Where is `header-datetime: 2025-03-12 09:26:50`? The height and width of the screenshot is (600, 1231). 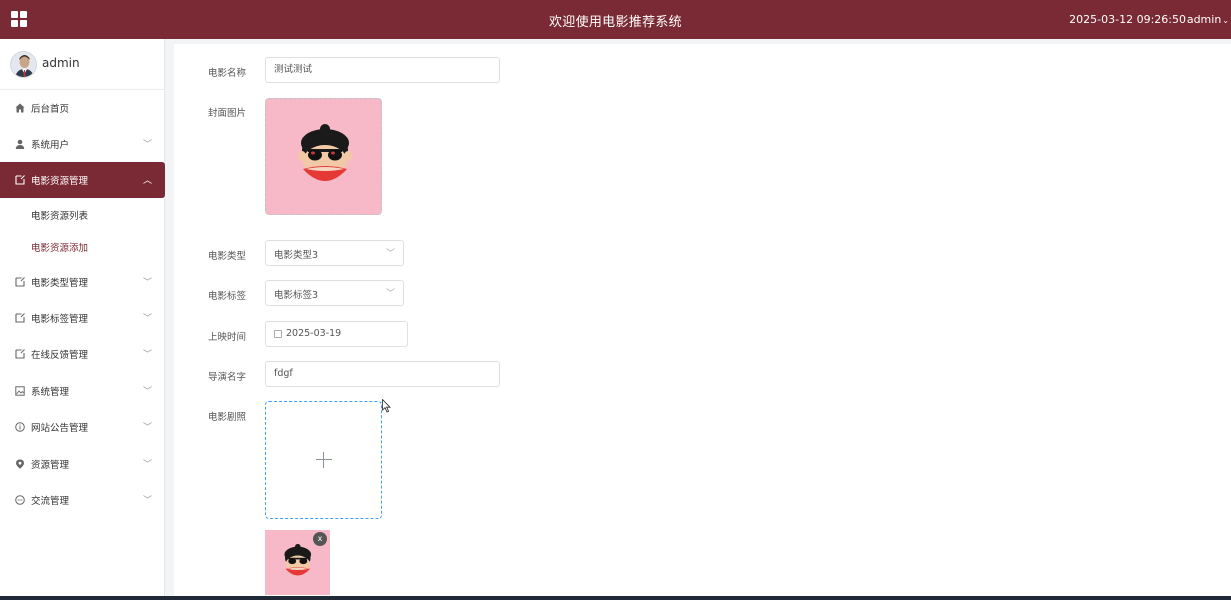
header-datetime: 2025-03-12 09:26:50 is located at coordinates (1127, 19).